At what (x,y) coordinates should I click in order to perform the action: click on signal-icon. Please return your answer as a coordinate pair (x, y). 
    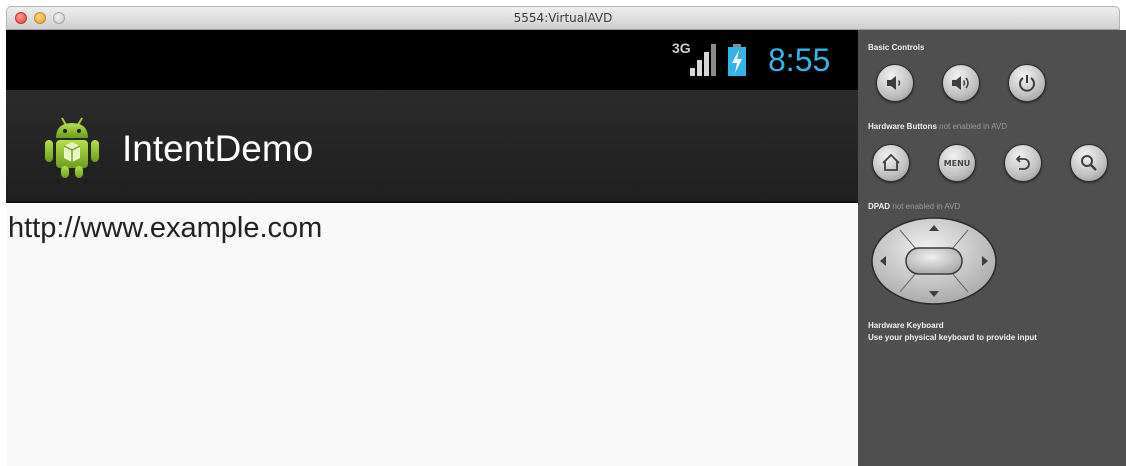
    Looking at the image, I should click on (703, 60).